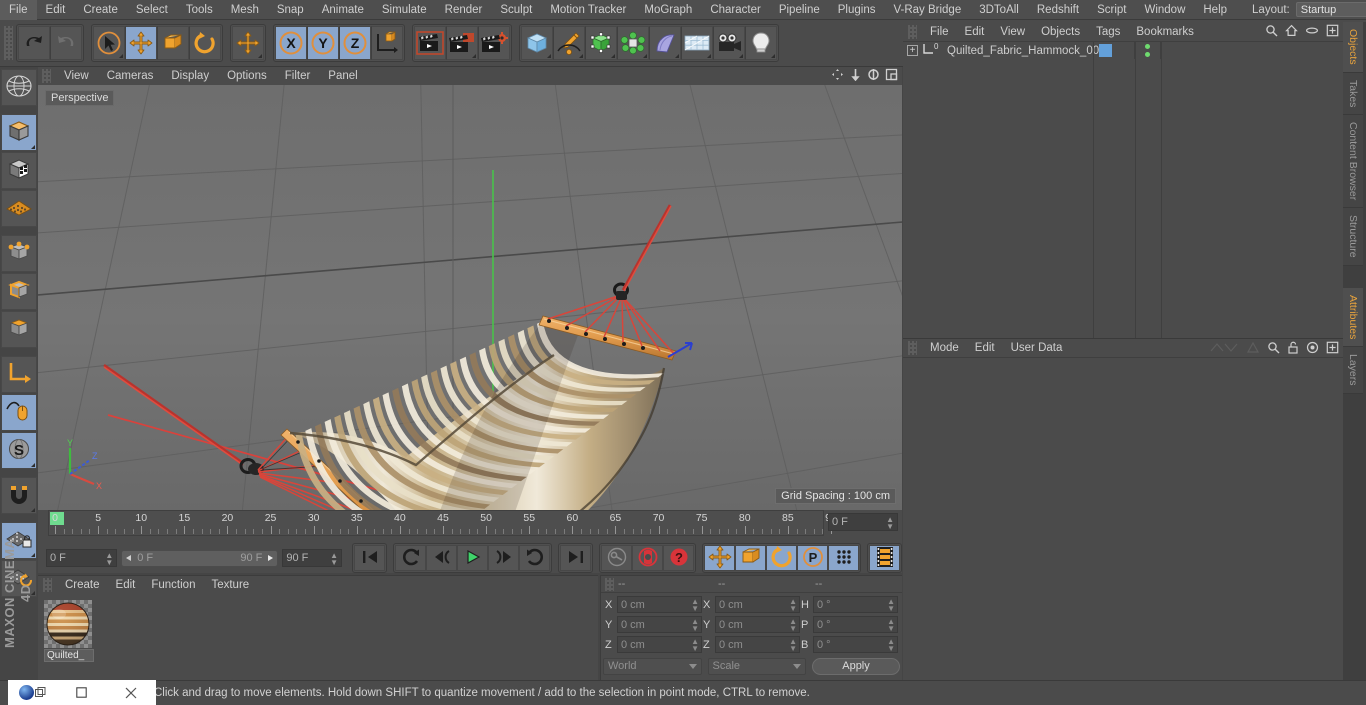 The width and height of the screenshot is (1366, 705). I want to click on rotate-button, so click(205, 43).